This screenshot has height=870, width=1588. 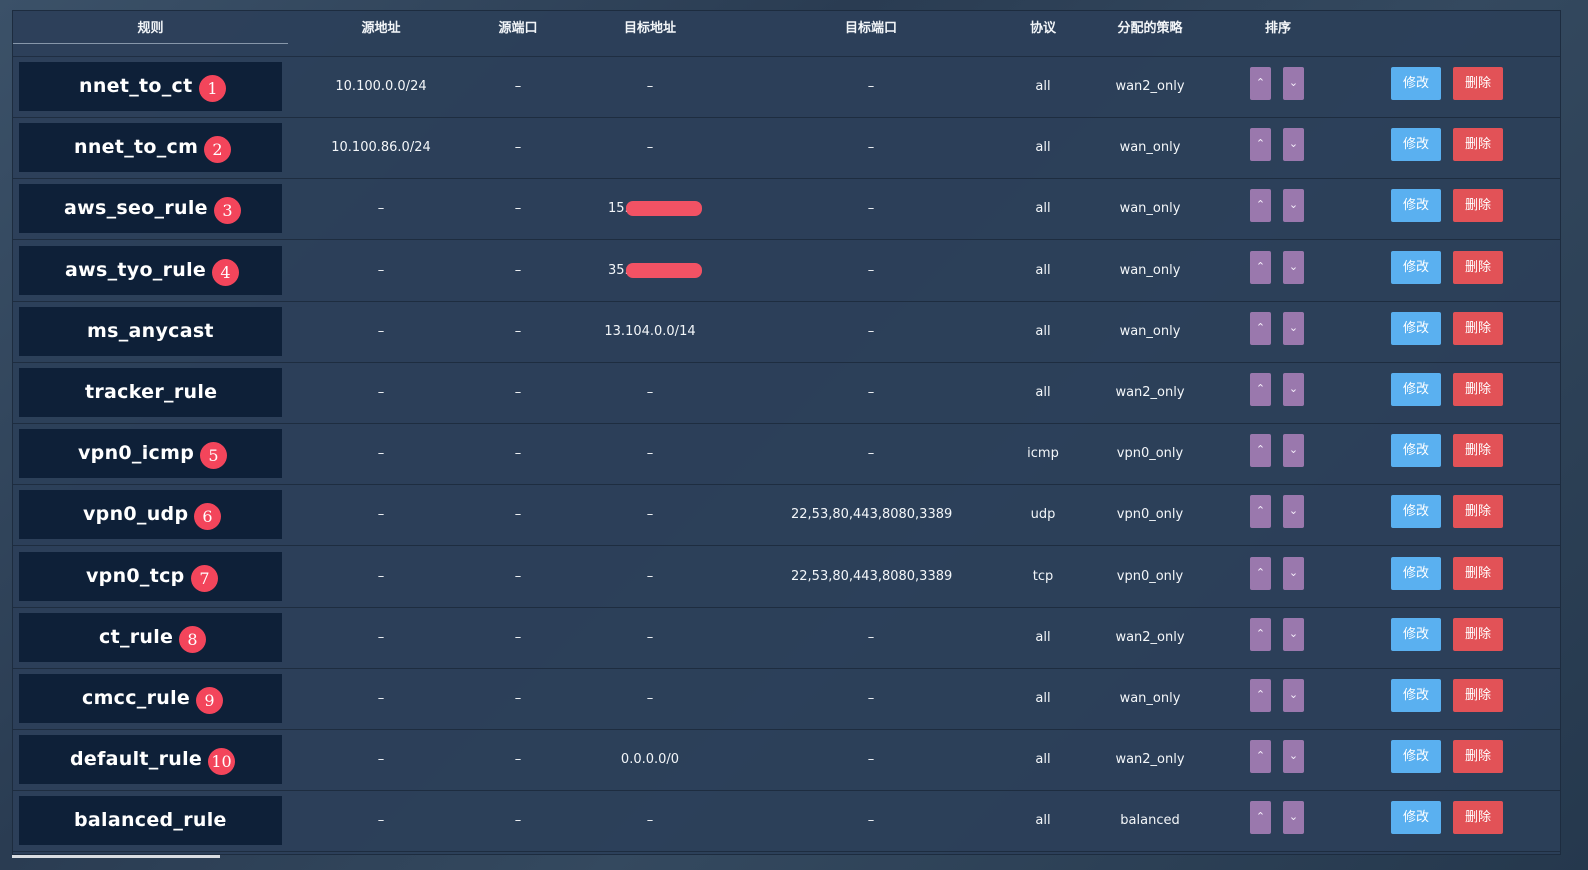 I want to click on rule-name: aws_seo_rule, so click(x=136, y=208).